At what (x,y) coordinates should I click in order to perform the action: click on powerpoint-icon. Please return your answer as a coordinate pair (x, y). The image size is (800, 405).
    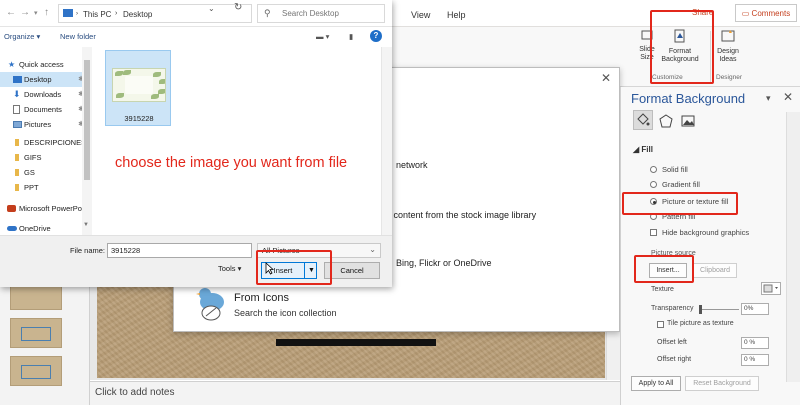
    Looking at the image, I should click on (11, 208).